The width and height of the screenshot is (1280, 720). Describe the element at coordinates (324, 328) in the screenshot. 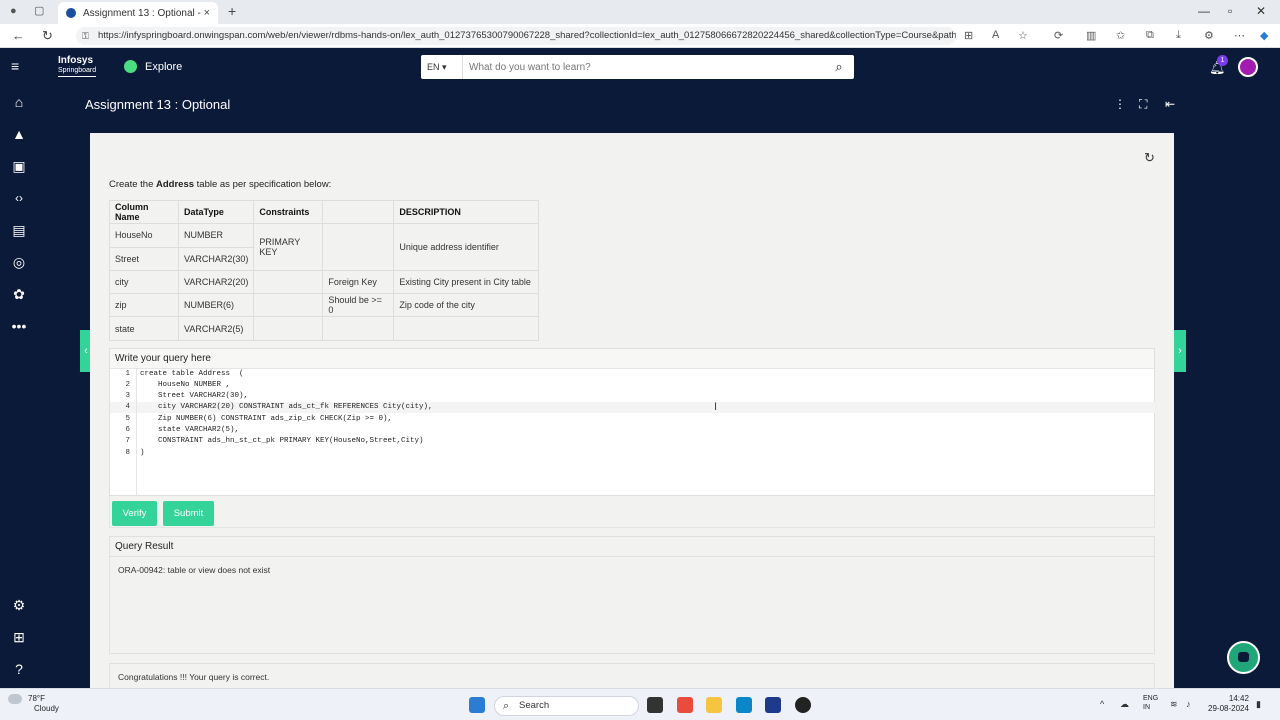

I see `table-row: state VARCHAR2(5)` at that location.